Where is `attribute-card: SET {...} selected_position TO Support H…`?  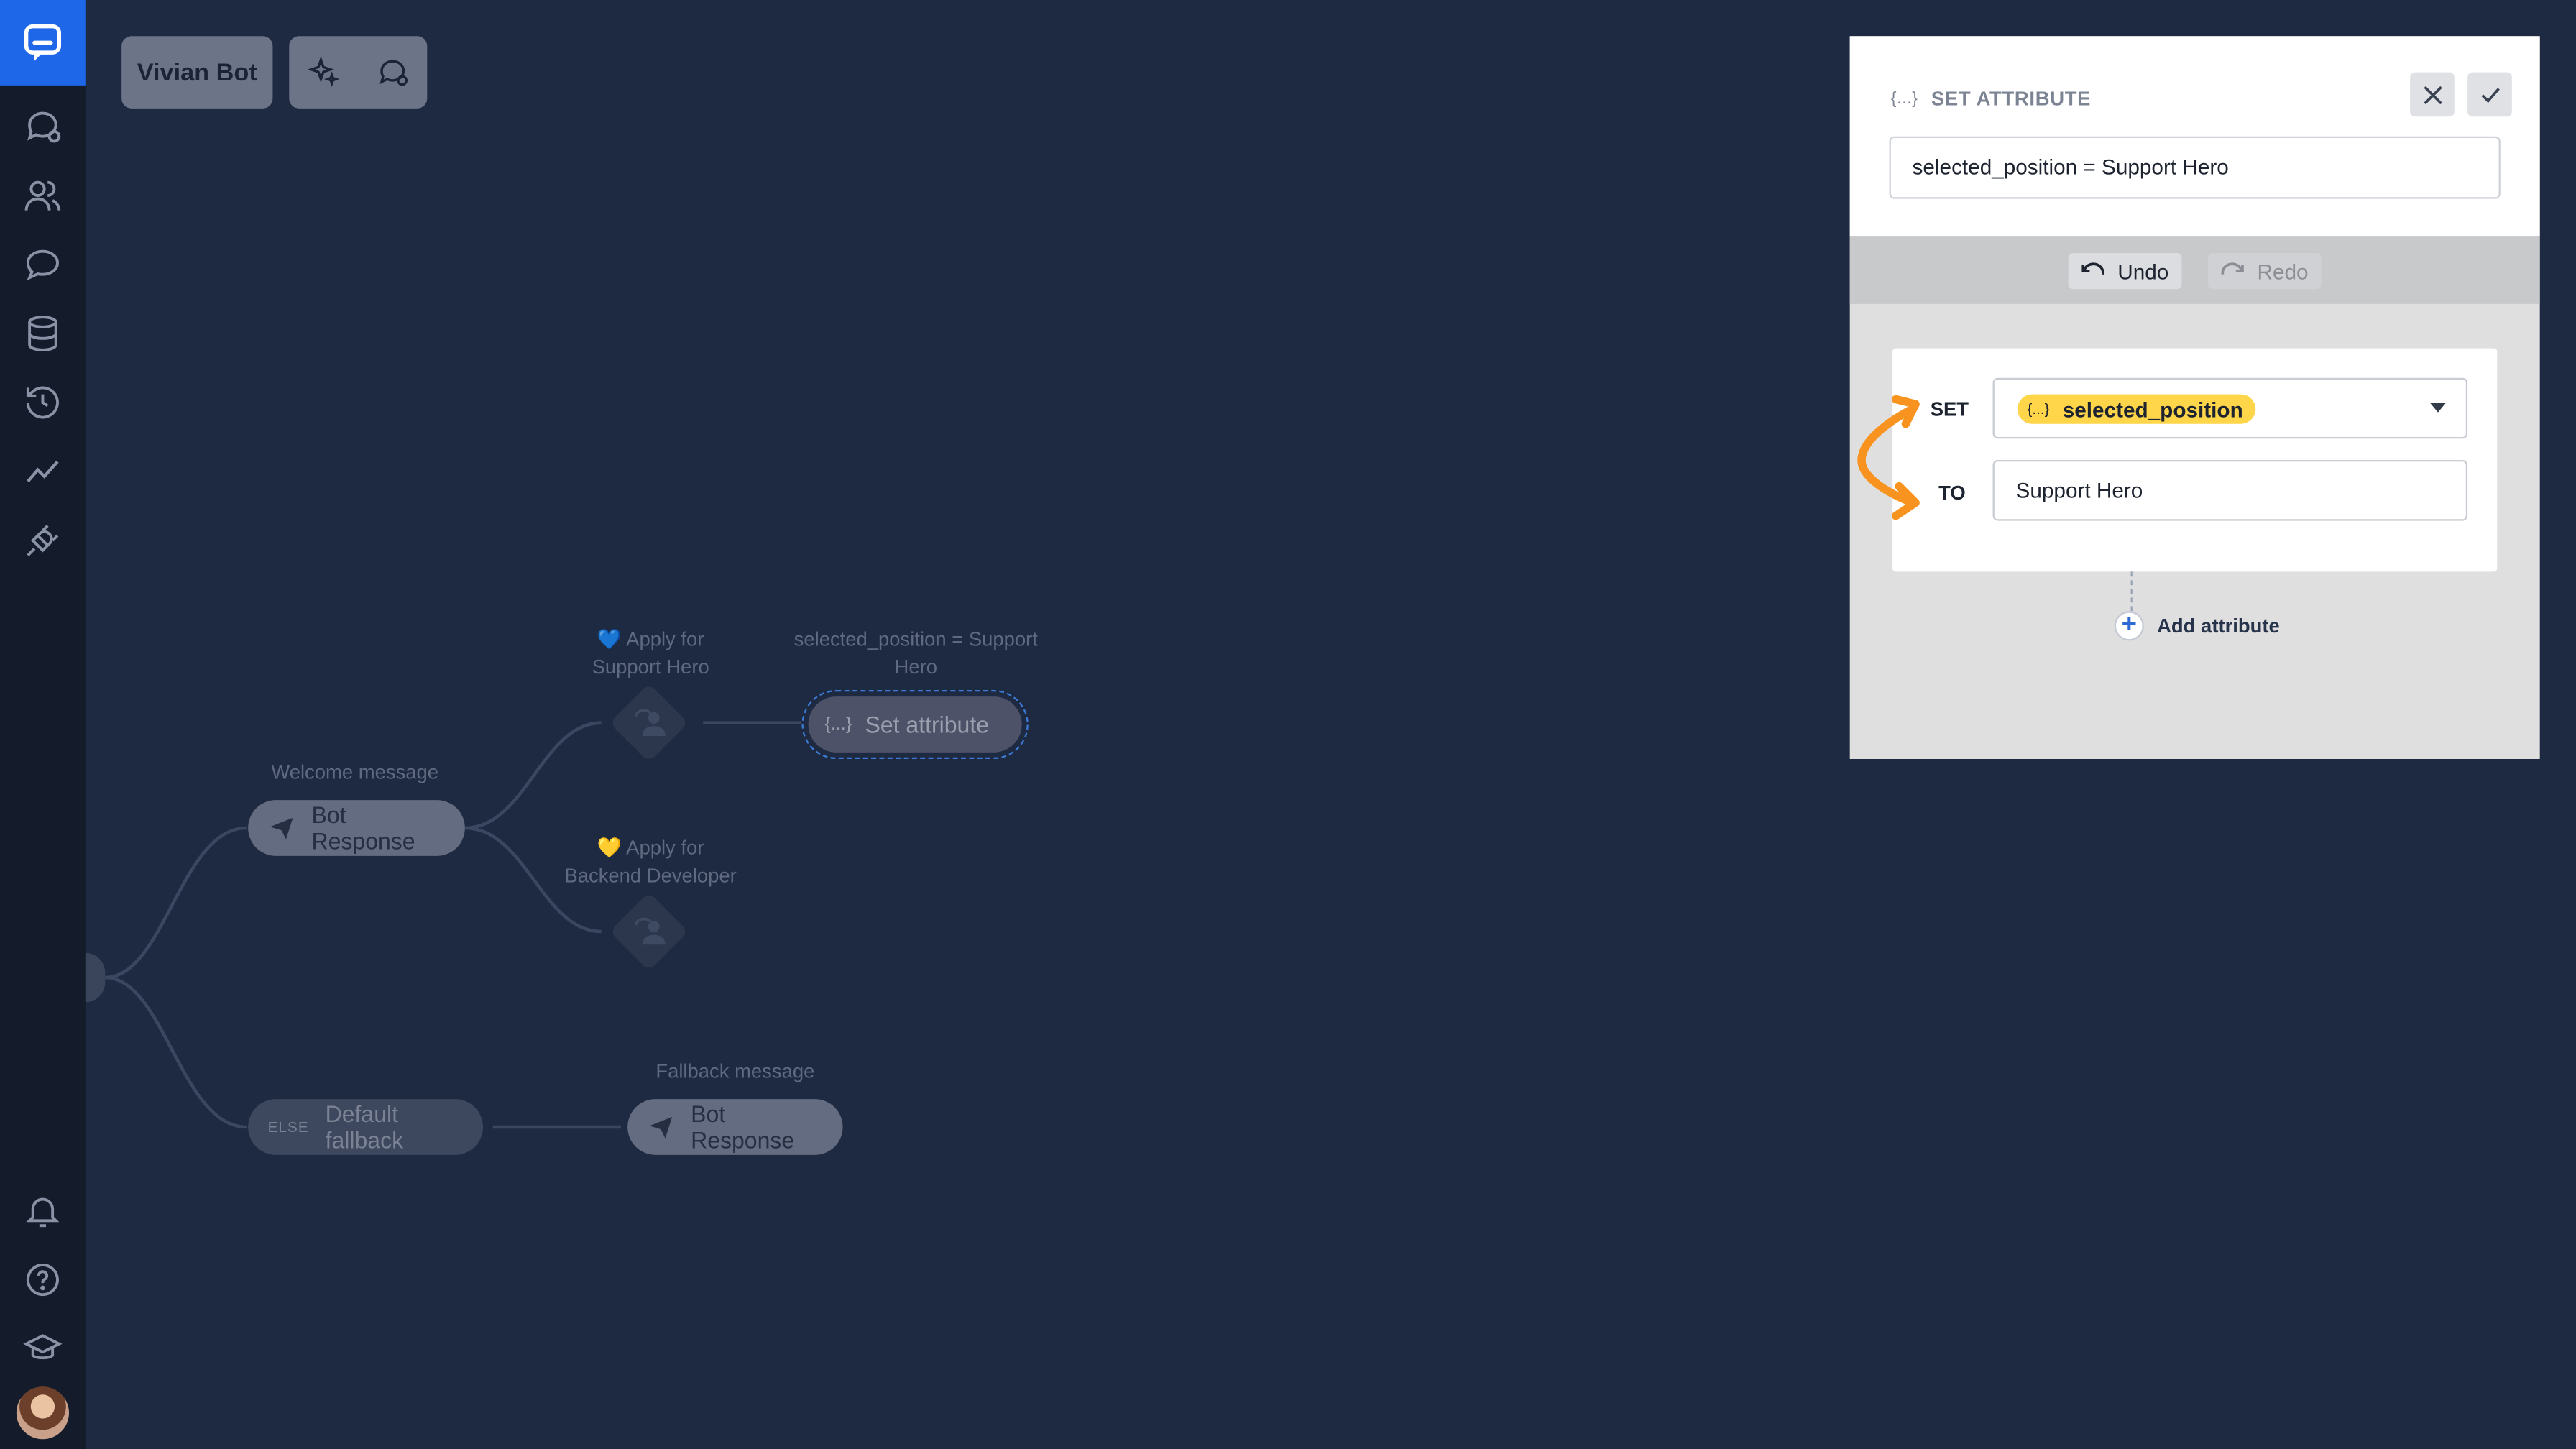
attribute-card: SET {...} selected_position TO Support H… is located at coordinates (2195, 460).